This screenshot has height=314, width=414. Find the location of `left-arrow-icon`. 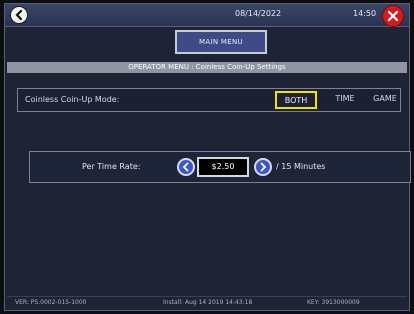

left-arrow-icon is located at coordinates (185, 167).